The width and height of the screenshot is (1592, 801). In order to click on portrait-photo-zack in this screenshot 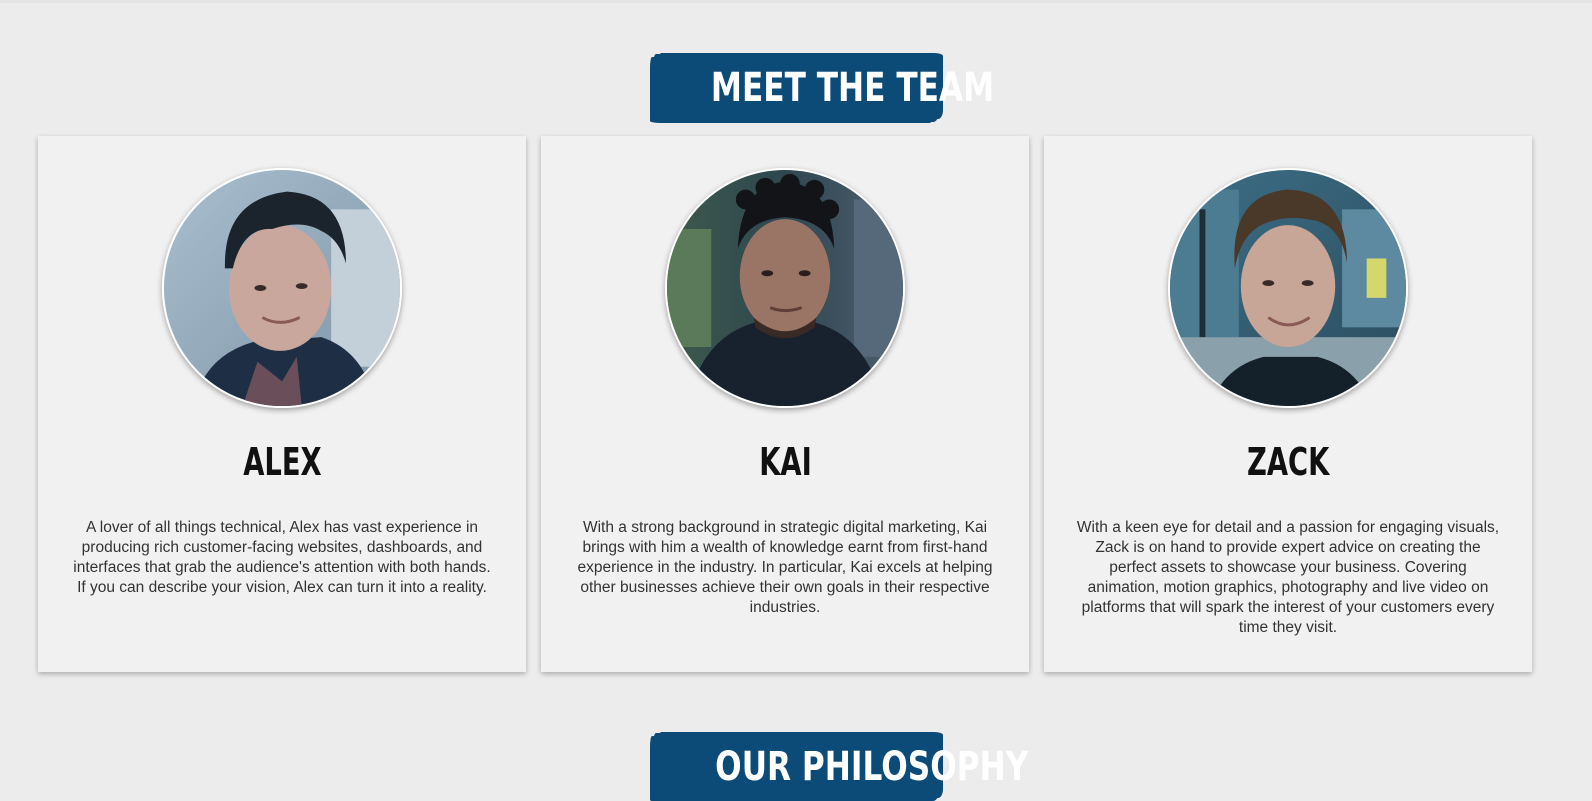, I will do `click(1288, 288)`.